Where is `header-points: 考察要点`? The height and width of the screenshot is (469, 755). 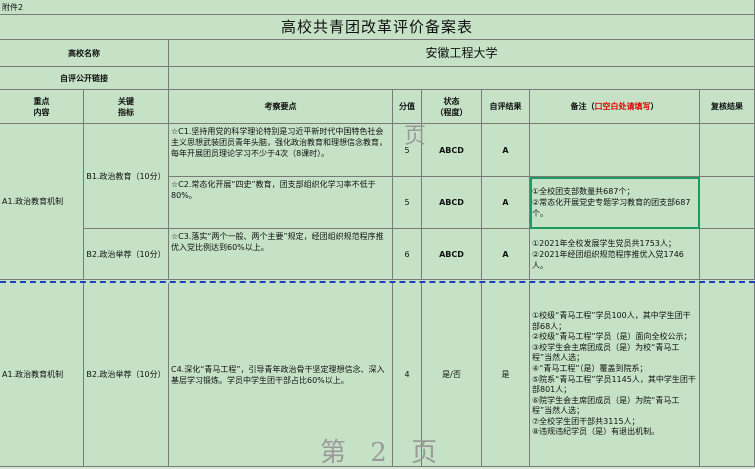
header-points: 考察要点 is located at coordinates (281, 107).